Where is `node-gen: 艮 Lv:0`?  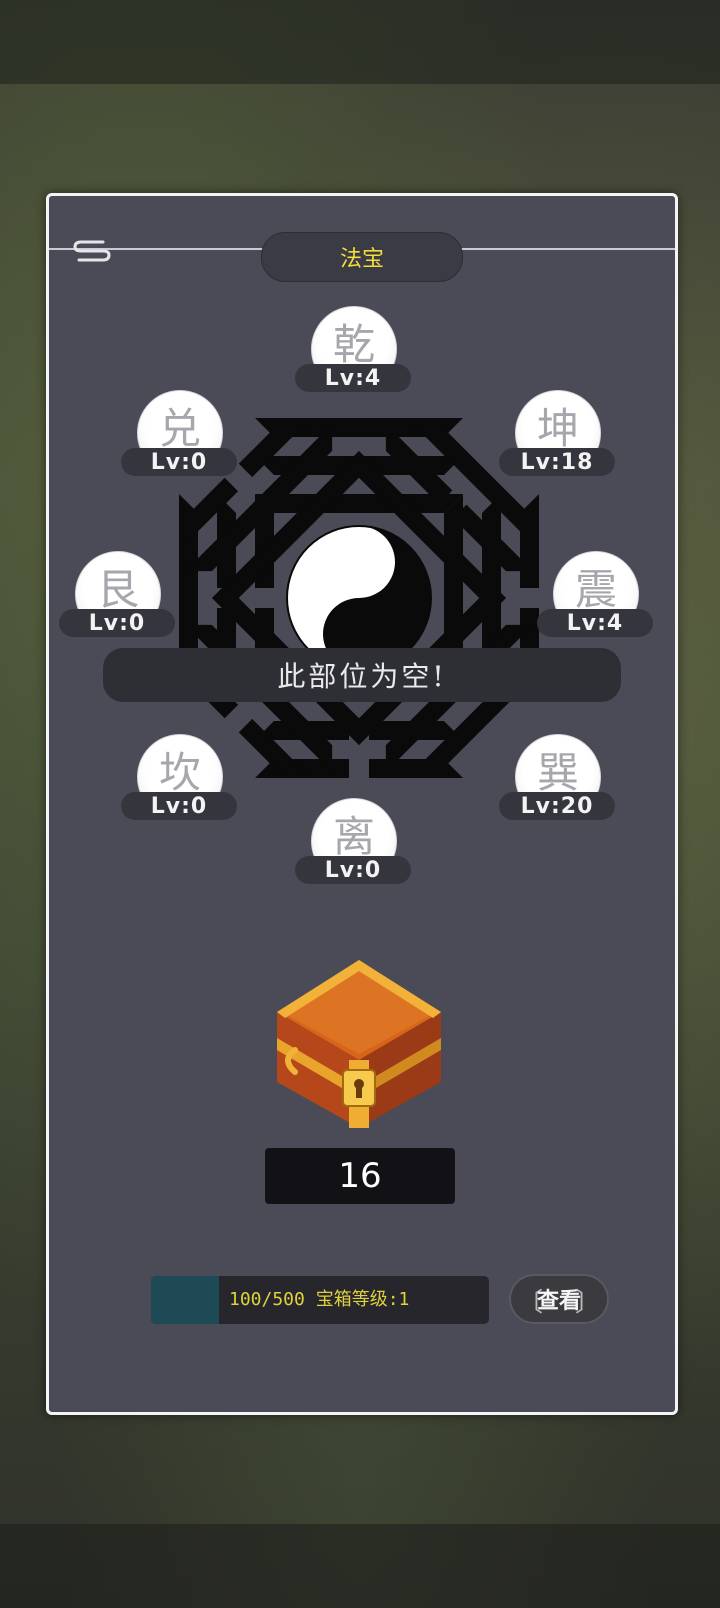
node-gen: 艮 Lv:0 is located at coordinates (117, 599).